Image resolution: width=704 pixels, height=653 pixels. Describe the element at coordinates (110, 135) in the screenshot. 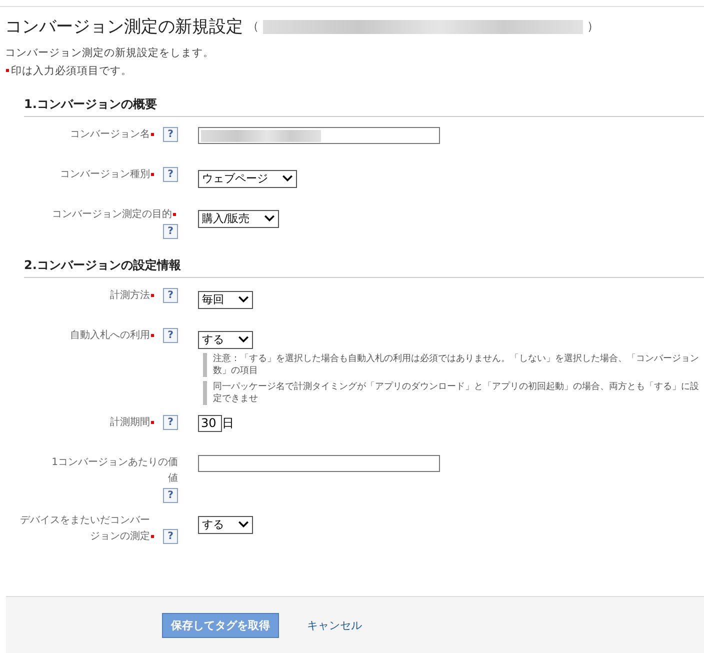

I see `field-label: コンバージョン名` at that location.